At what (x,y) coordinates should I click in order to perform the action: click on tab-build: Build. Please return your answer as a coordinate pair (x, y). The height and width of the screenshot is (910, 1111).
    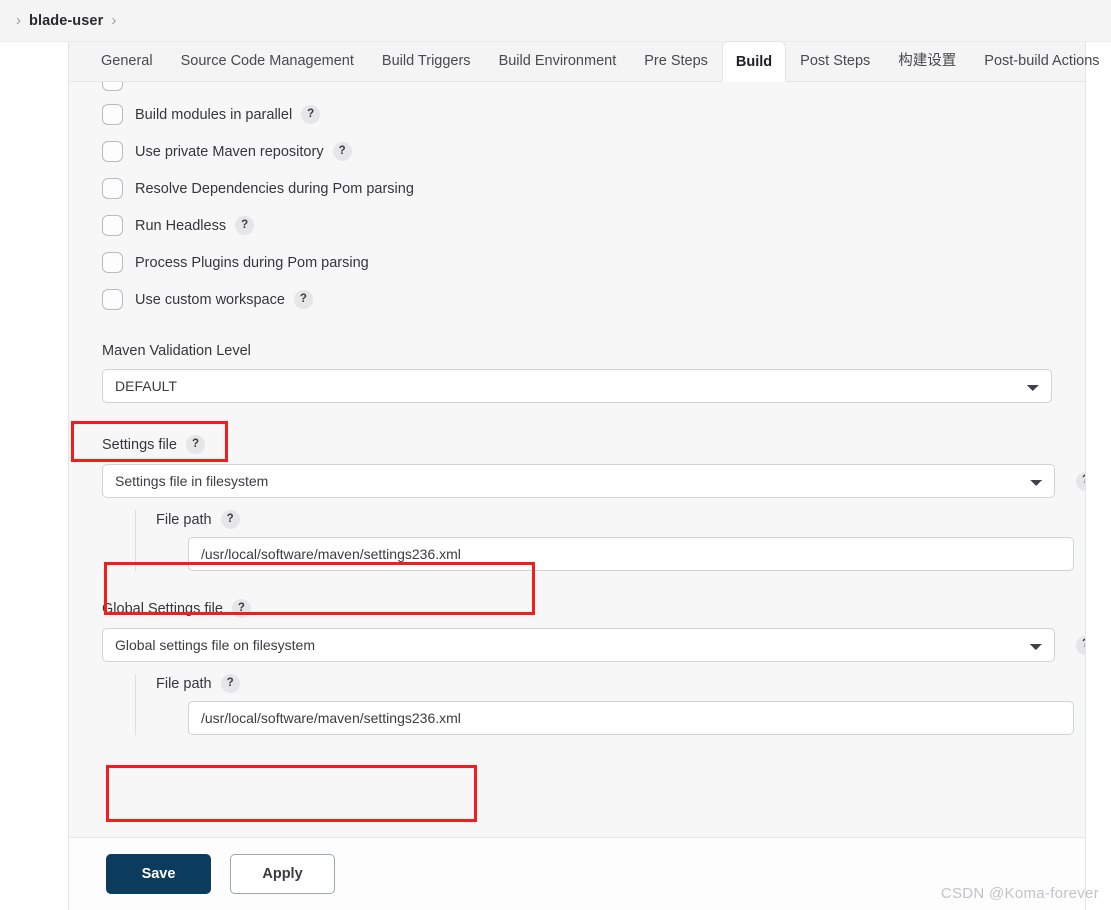
    Looking at the image, I should click on (754, 61).